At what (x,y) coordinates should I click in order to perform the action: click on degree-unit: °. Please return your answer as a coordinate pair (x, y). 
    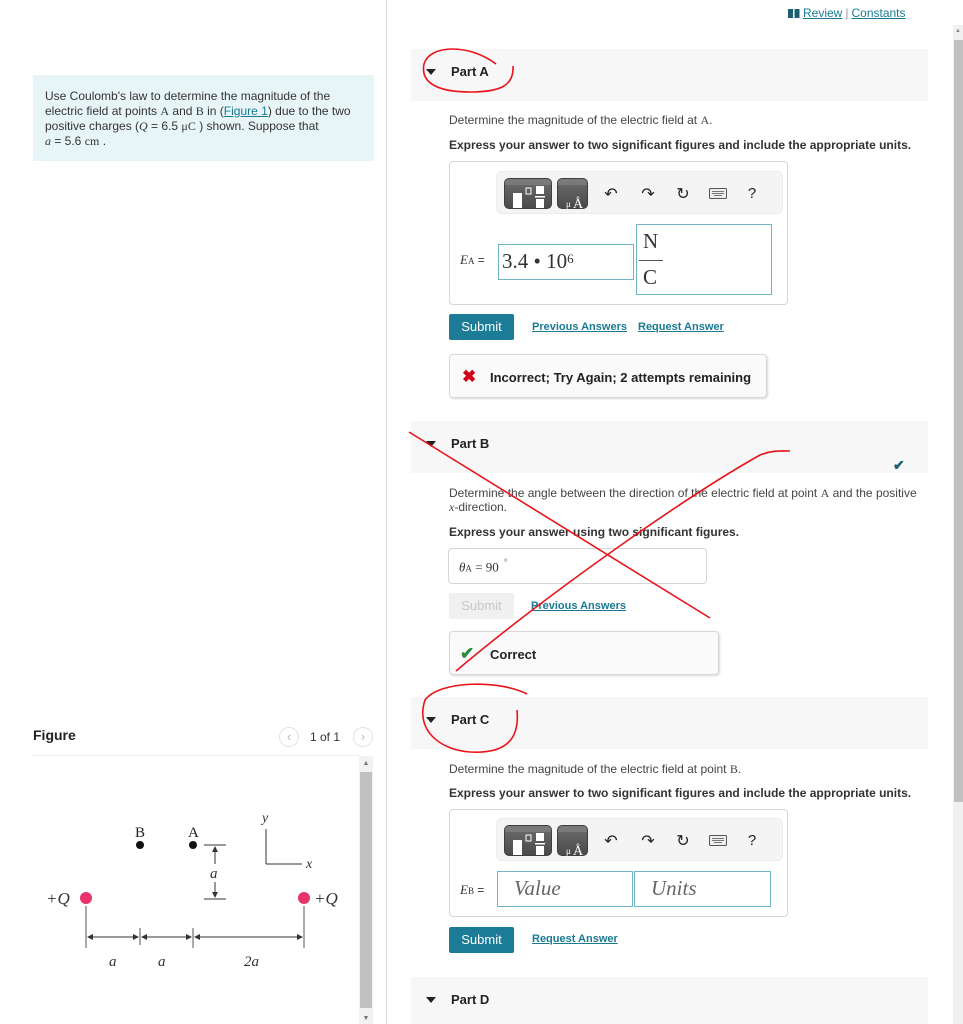
    Looking at the image, I should click on (505, 563).